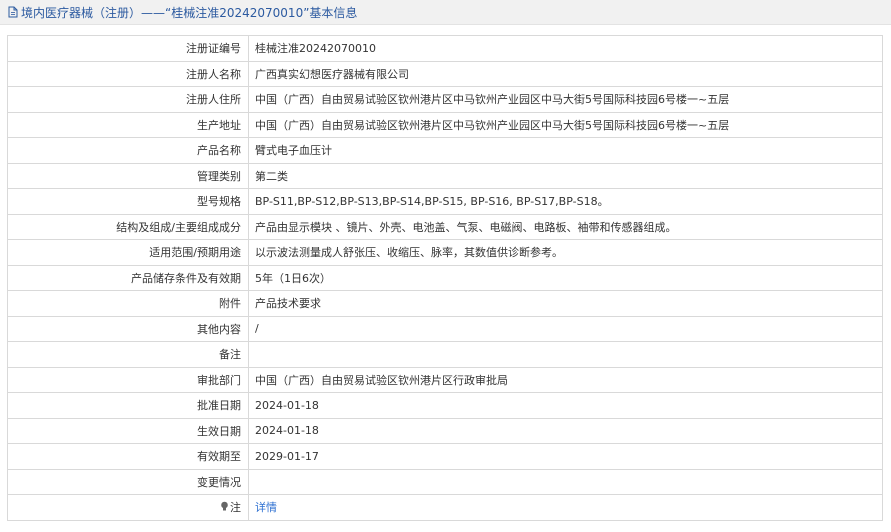 Image resolution: width=891 pixels, height=532 pixels. I want to click on field-label: 变更情况, so click(128, 481).